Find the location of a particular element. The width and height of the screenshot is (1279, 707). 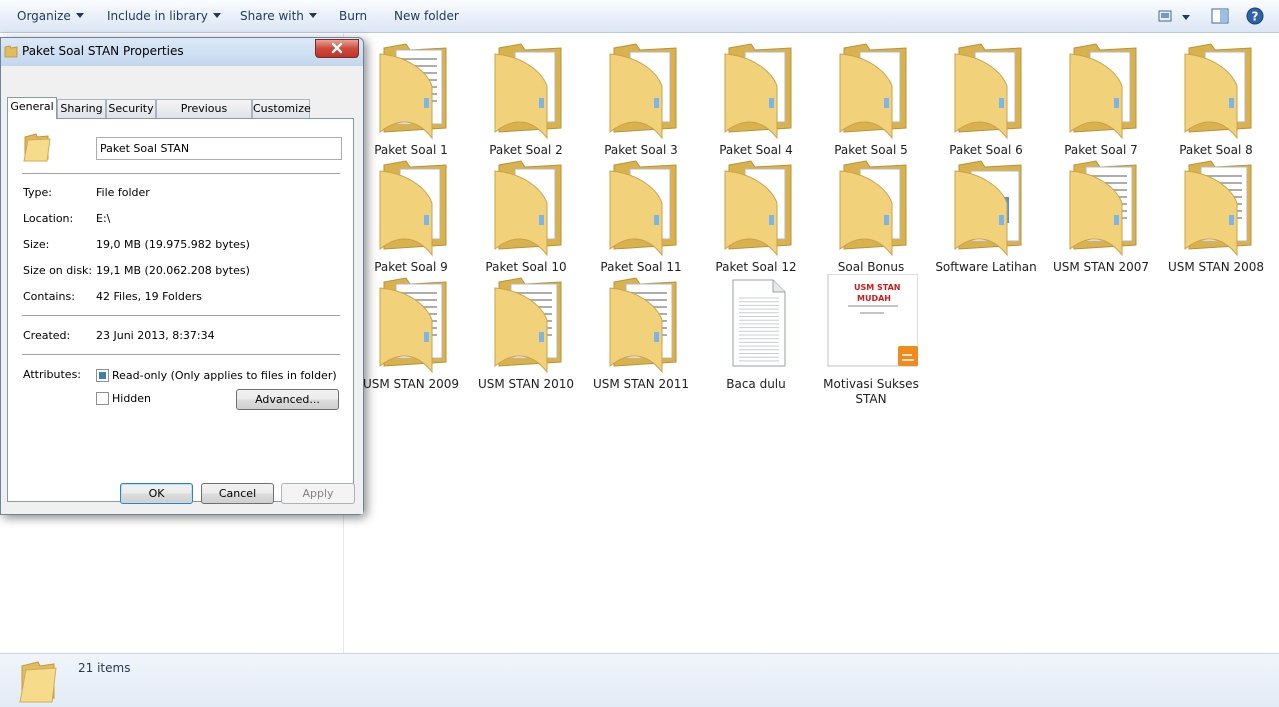

file-item-pdf: USM STAN MUDAH Motivasi Sukses STAN is located at coordinates (871, 340).